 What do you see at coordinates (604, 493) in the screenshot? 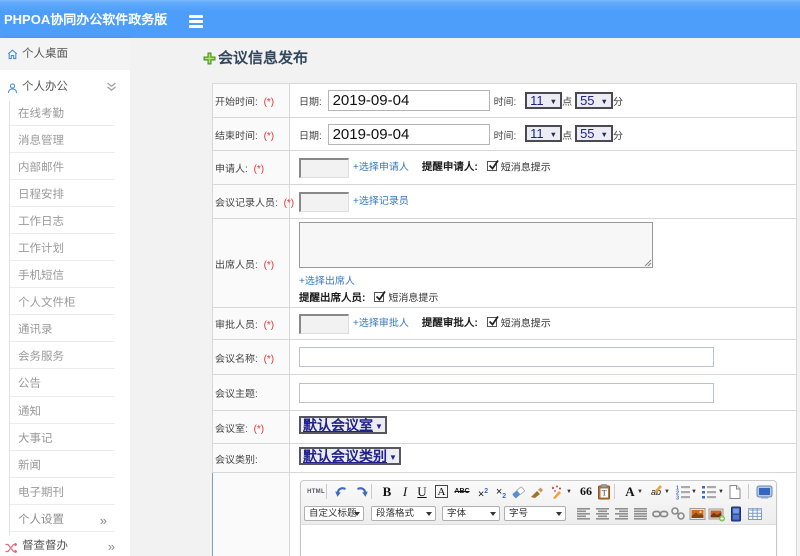
I see `svg-text: T` at bounding box center [604, 493].